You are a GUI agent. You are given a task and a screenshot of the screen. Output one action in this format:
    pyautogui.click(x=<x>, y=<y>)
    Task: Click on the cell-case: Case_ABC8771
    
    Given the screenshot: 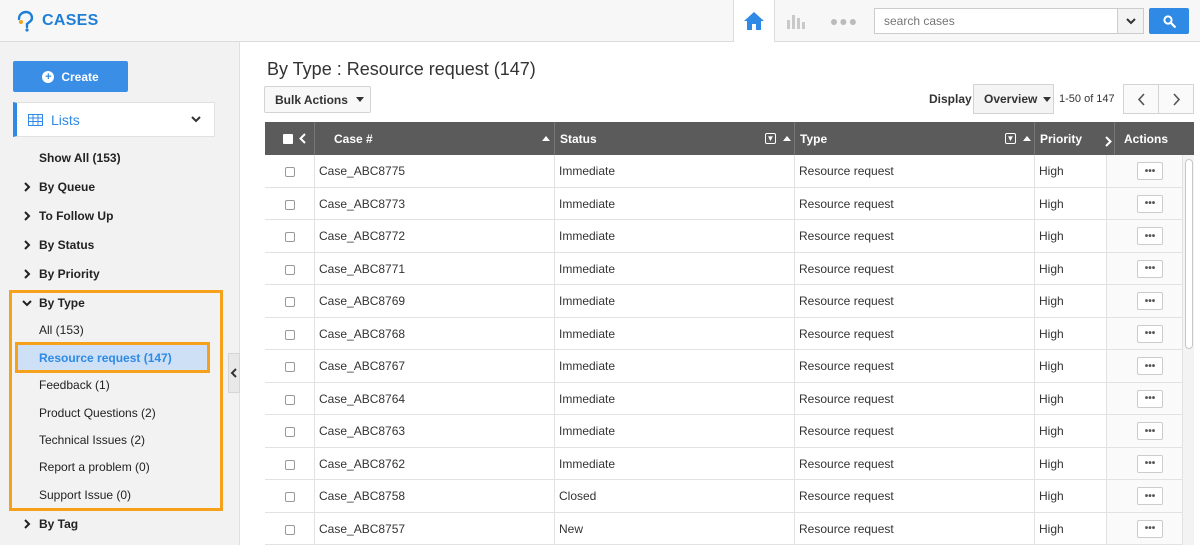 What is the action you would take?
    pyautogui.click(x=362, y=269)
    